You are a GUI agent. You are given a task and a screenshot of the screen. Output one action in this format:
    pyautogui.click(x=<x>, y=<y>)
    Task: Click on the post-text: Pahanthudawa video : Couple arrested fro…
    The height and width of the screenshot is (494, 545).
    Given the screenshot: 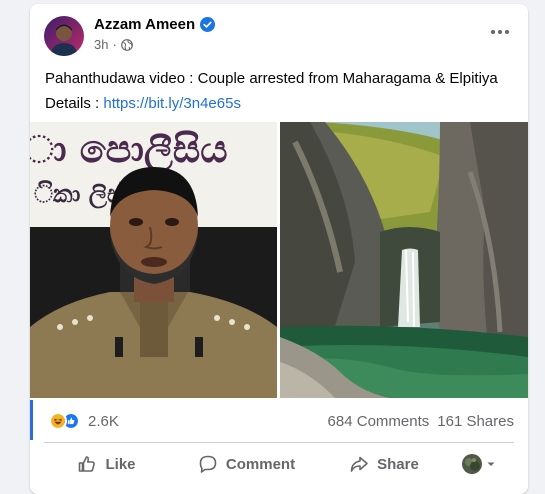 What is the action you would take?
    pyautogui.click(x=279, y=91)
    